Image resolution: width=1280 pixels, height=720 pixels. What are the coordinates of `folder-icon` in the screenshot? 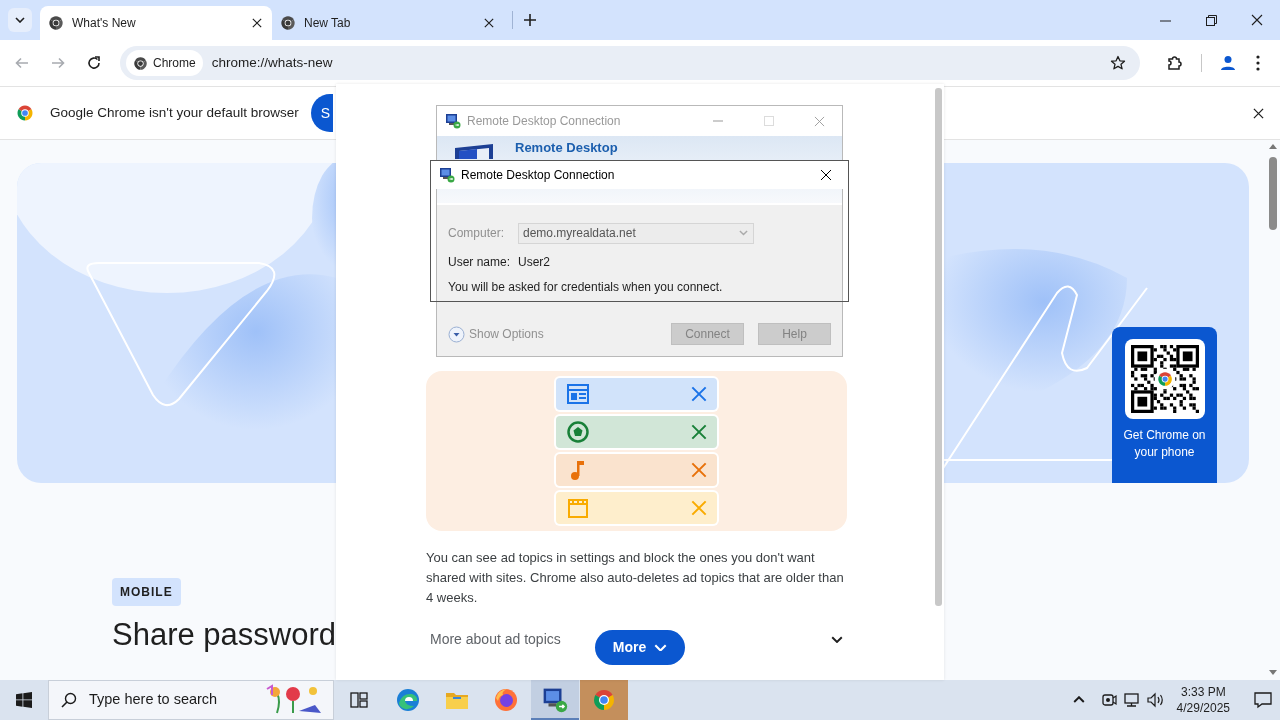 It's located at (457, 700).